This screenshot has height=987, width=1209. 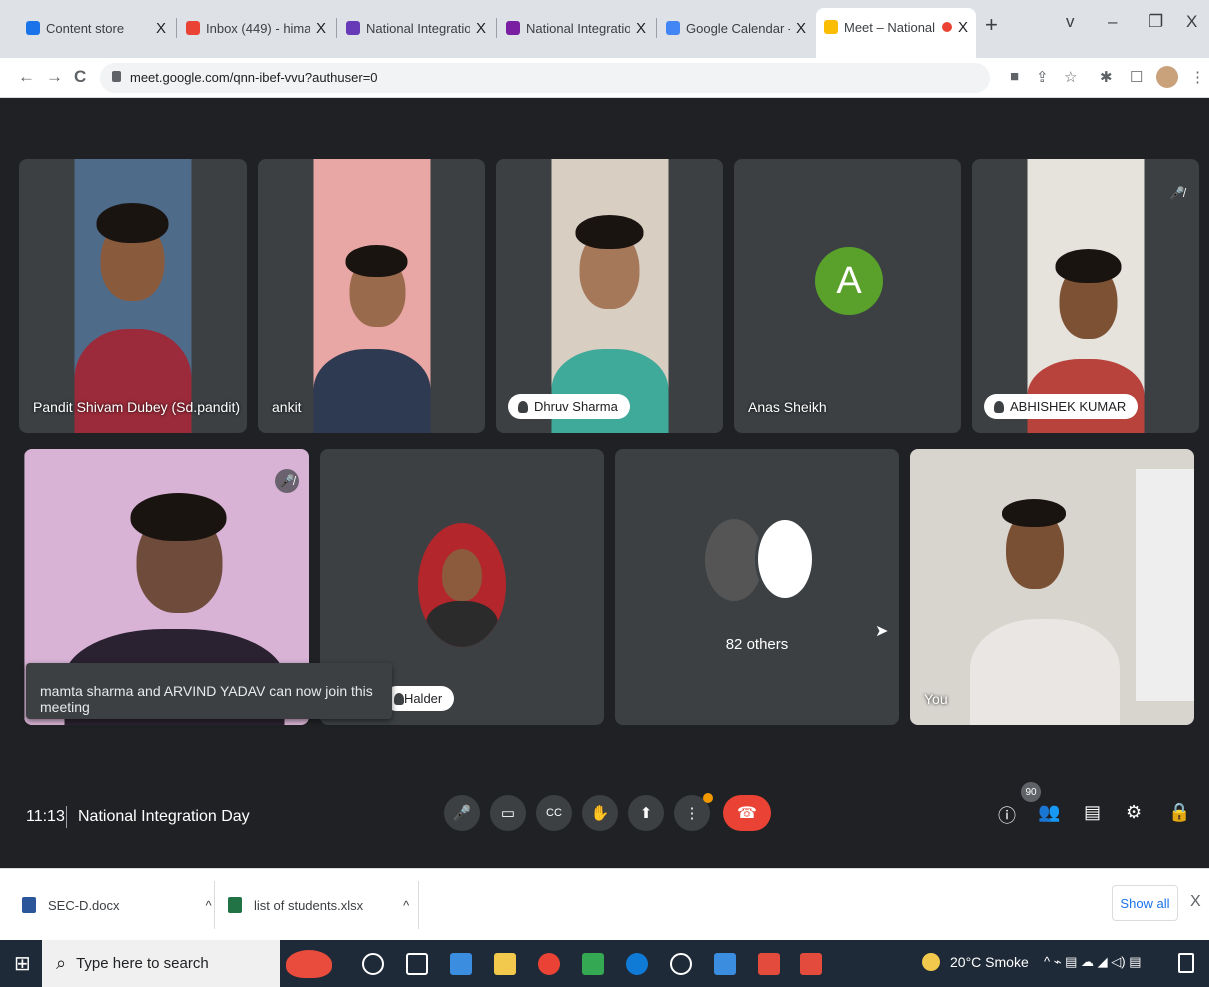 I want to click on taskbar-search: ⌕ Type here to search, so click(x=161, y=963).